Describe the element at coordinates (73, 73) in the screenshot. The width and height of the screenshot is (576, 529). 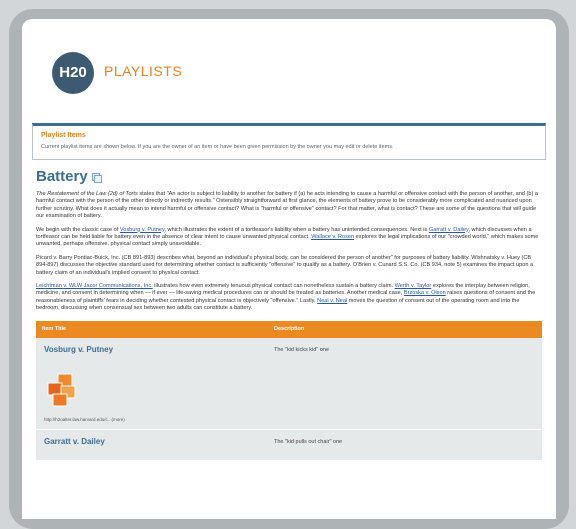
I see `h2o-logo: H20` at that location.